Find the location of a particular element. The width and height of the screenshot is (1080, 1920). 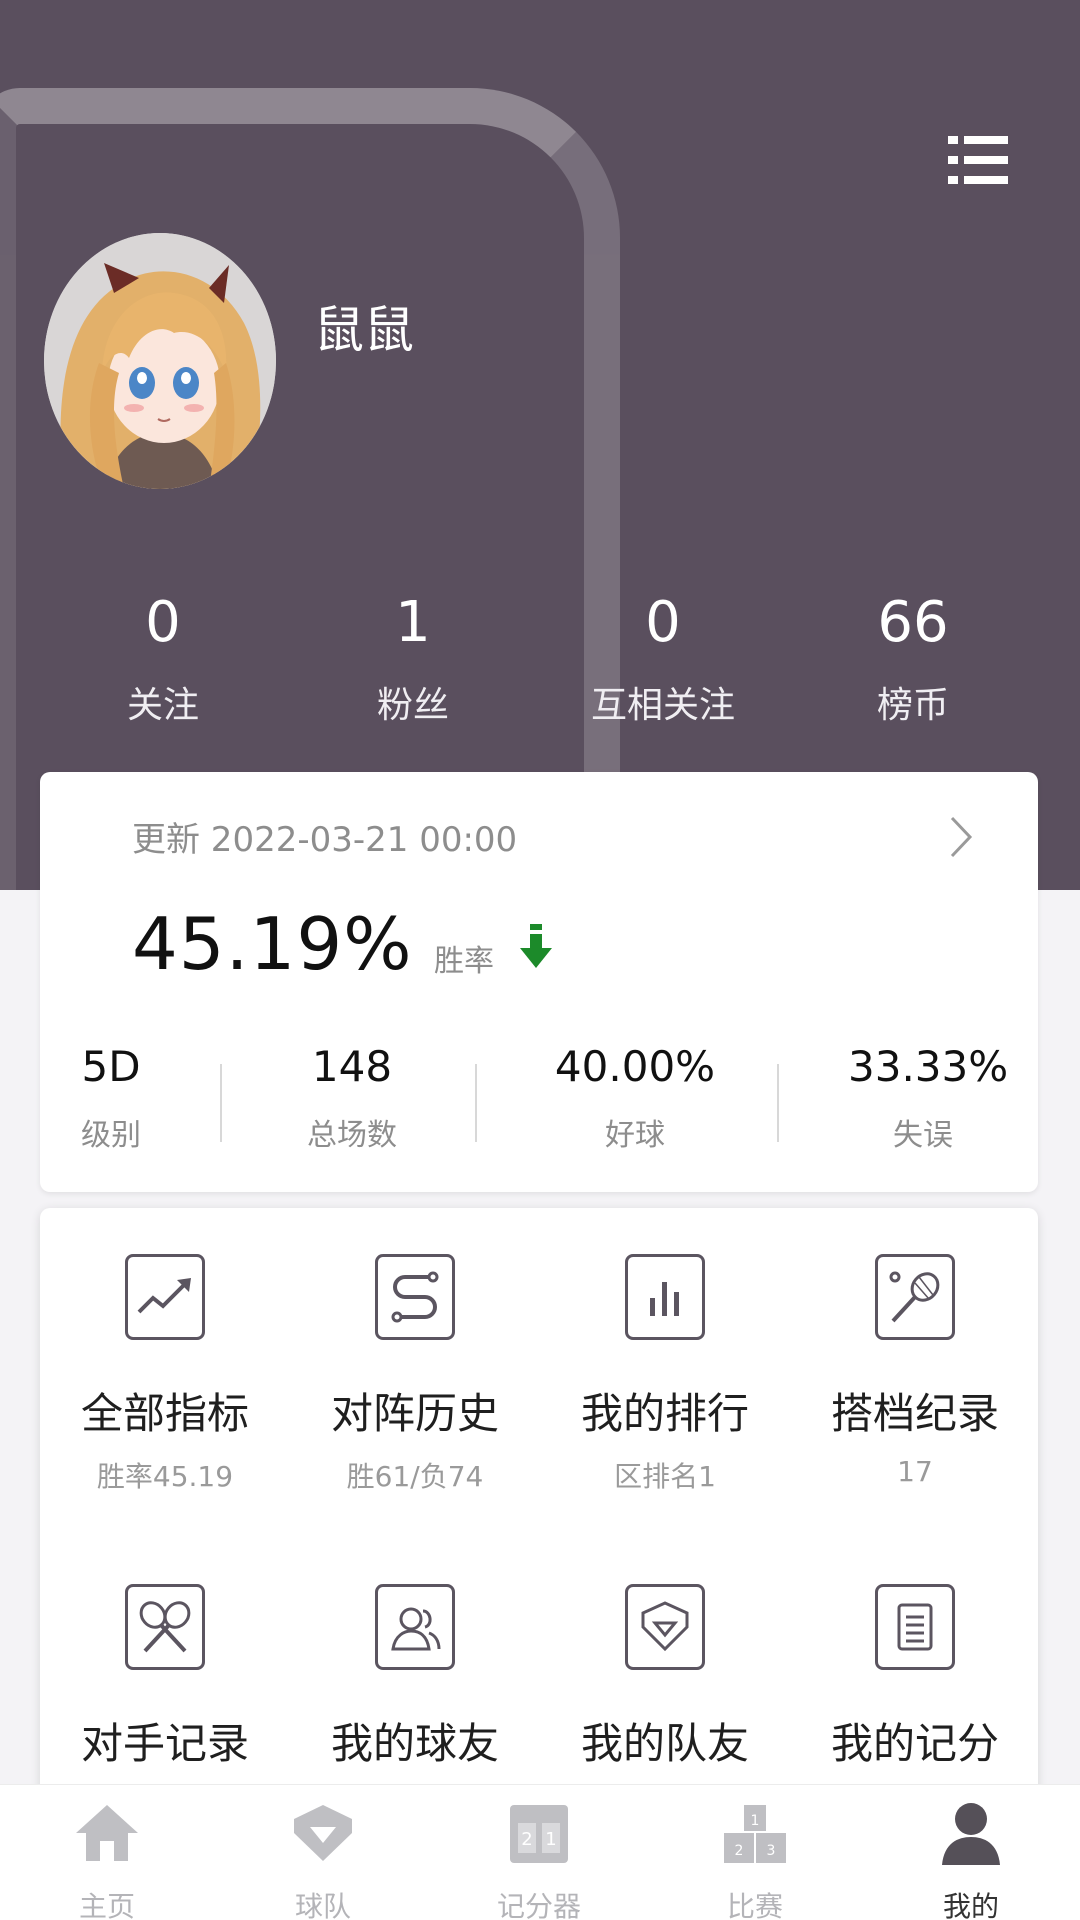

stat-coins: 66 榜币 is located at coordinates (913, 660).